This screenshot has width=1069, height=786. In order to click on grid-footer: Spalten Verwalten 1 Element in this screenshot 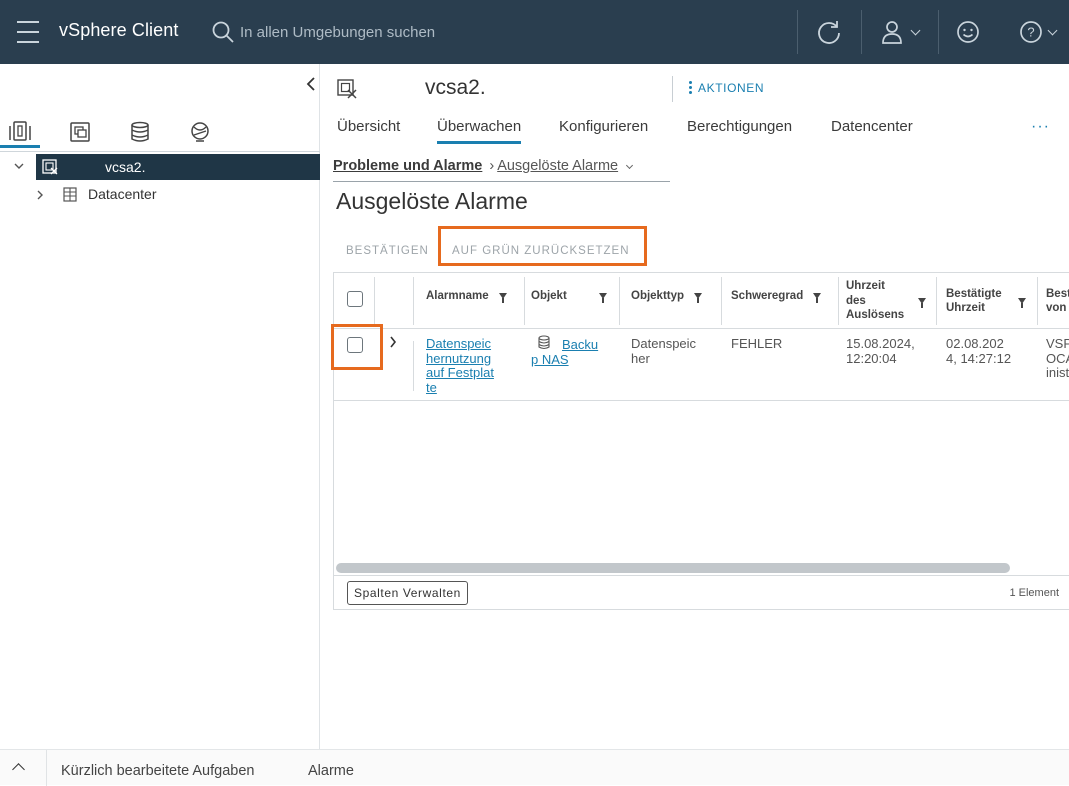, I will do `click(701, 593)`.